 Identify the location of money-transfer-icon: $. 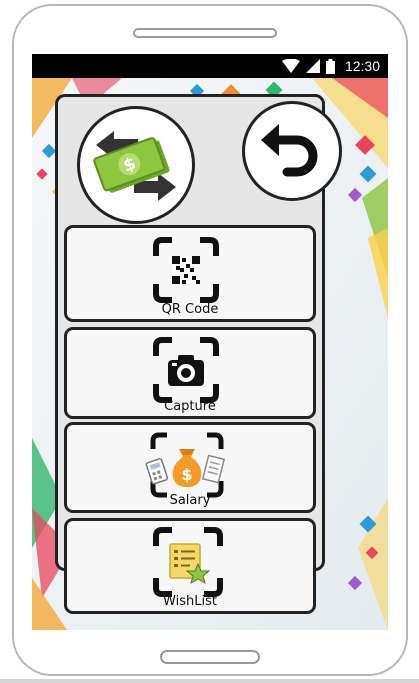
(134, 166).